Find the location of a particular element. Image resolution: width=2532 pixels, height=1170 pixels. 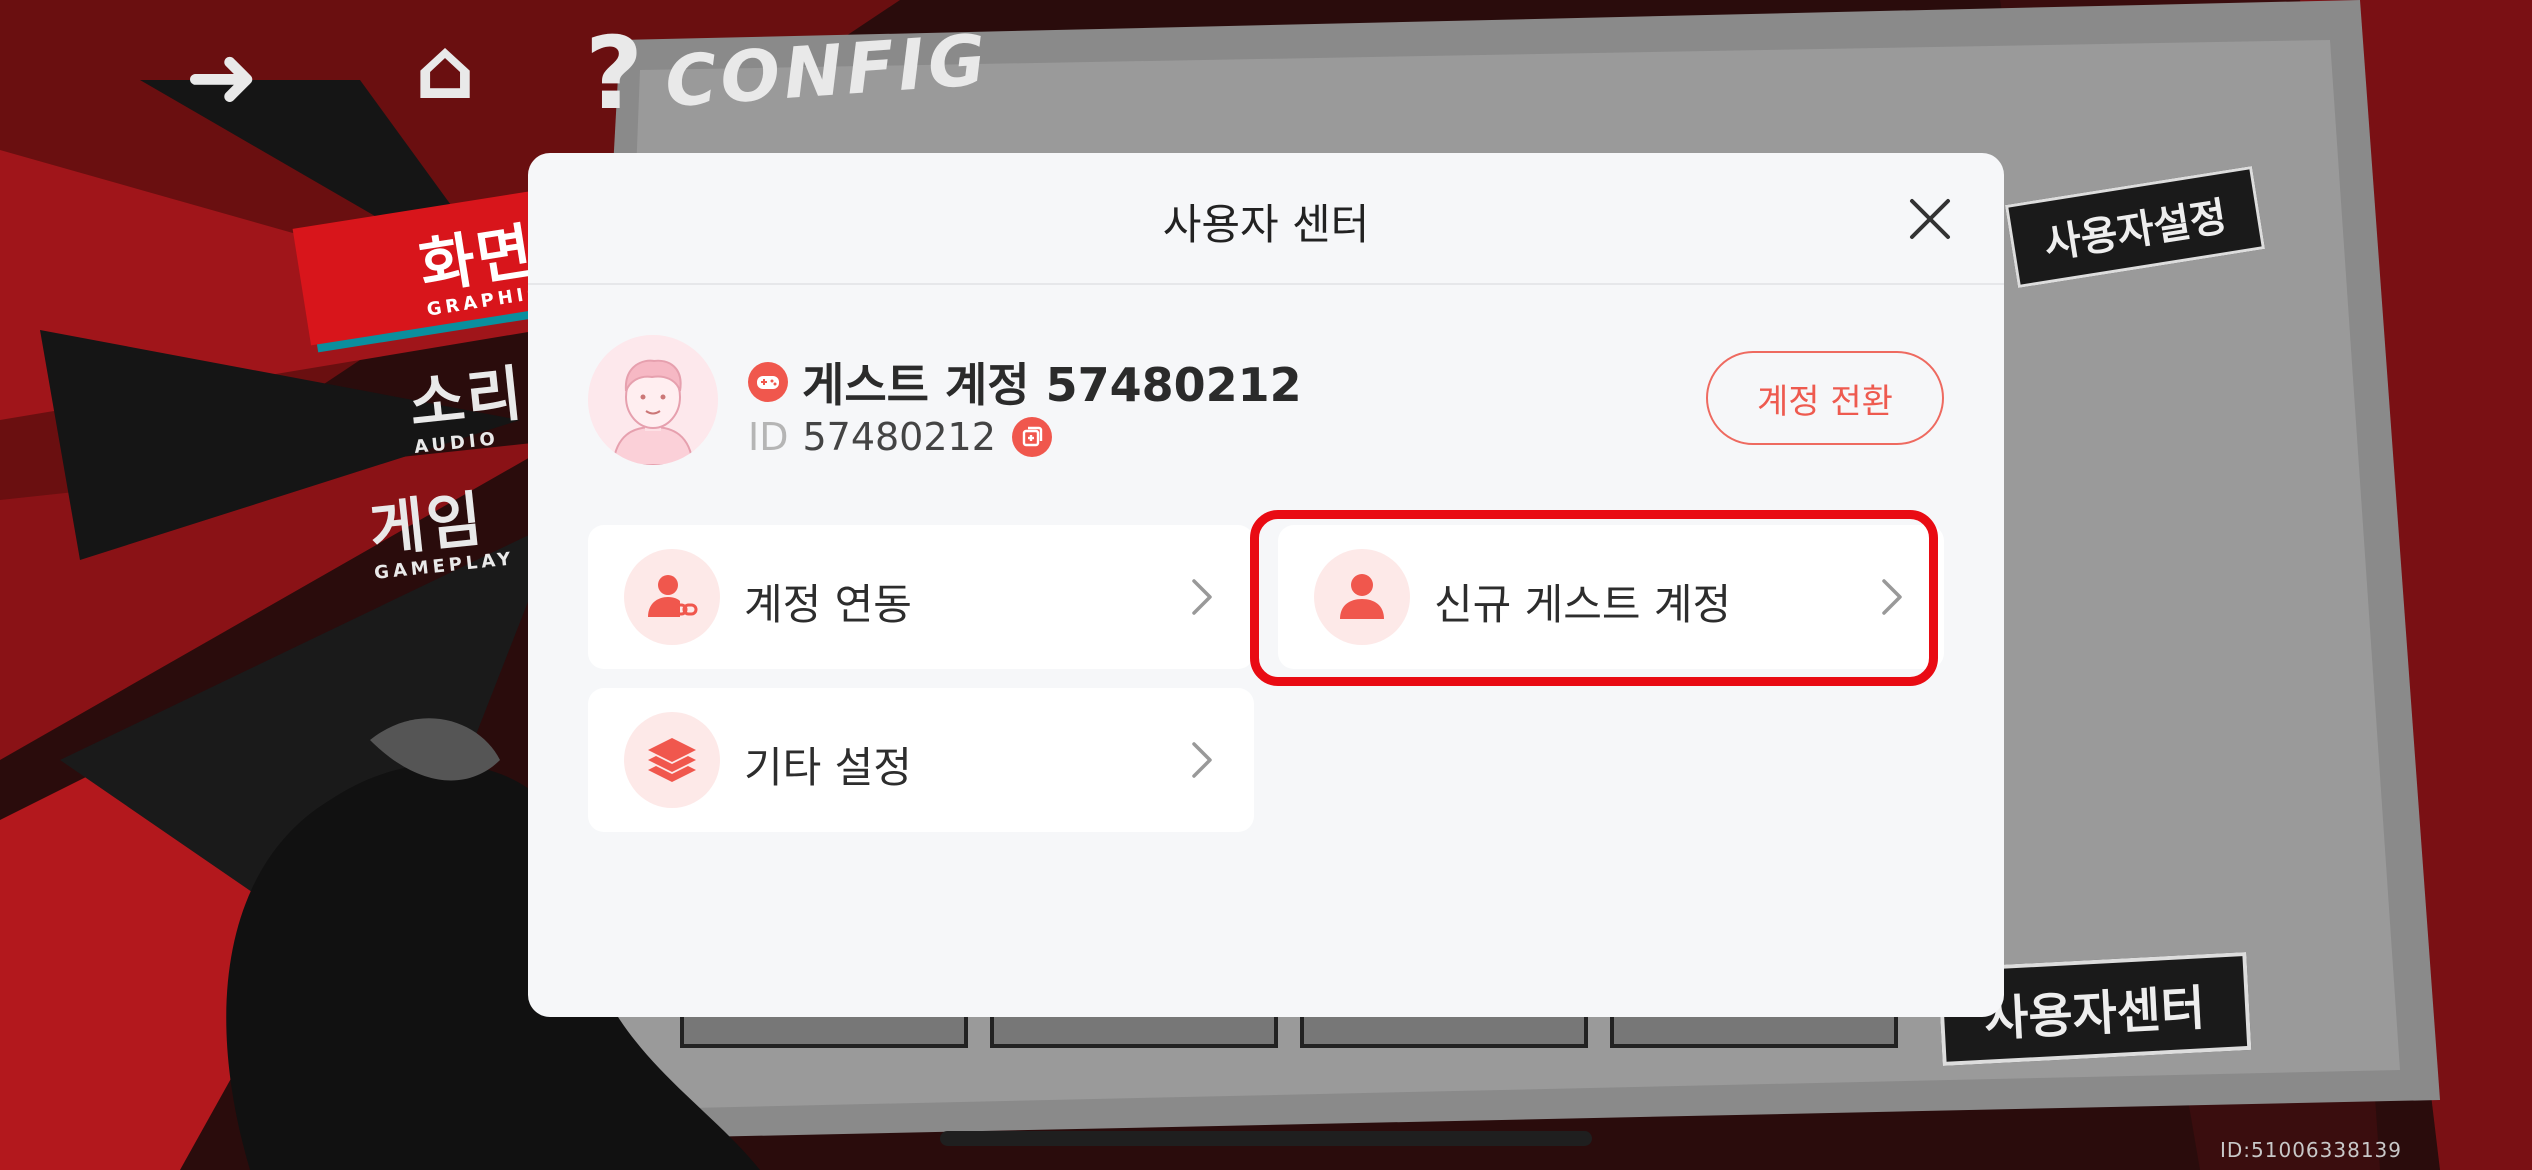

link-account-label: 계정 연동 is located at coordinates (828, 604).